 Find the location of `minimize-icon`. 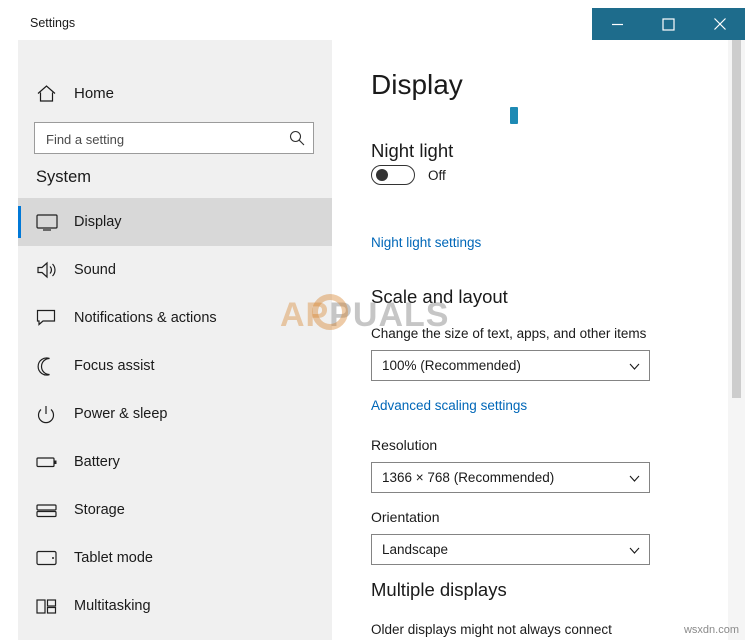

minimize-icon is located at coordinates (617, 24).